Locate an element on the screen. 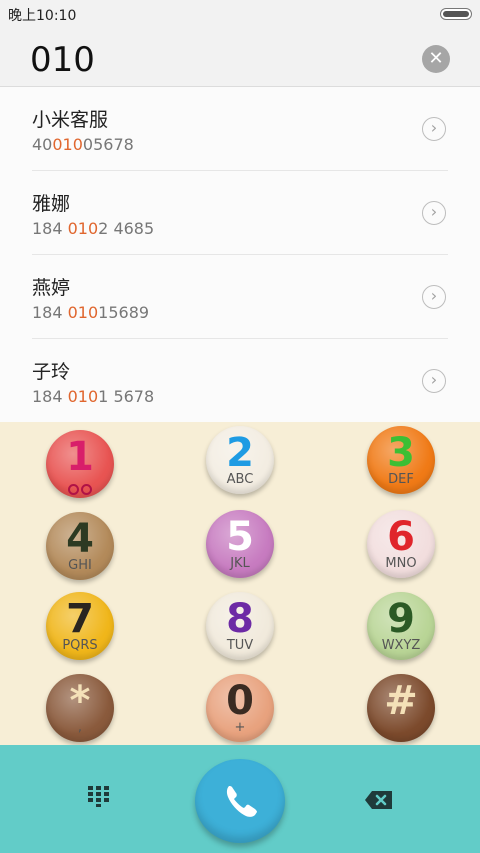 This screenshot has height=853, width=480. key-3: 3 DEF is located at coordinates (401, 460).